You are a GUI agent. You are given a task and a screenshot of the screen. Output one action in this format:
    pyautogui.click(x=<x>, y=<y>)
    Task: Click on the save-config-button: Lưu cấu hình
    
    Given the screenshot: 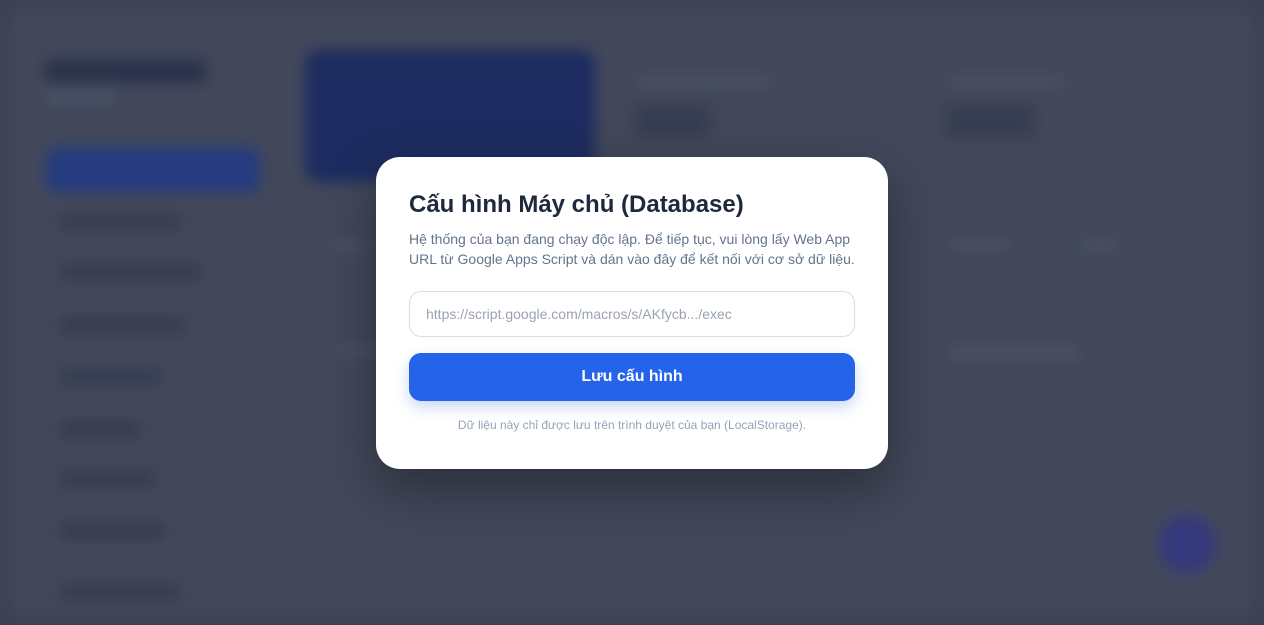 What is the action you would take?
    pyautogui.click(x=632, y=377)
    